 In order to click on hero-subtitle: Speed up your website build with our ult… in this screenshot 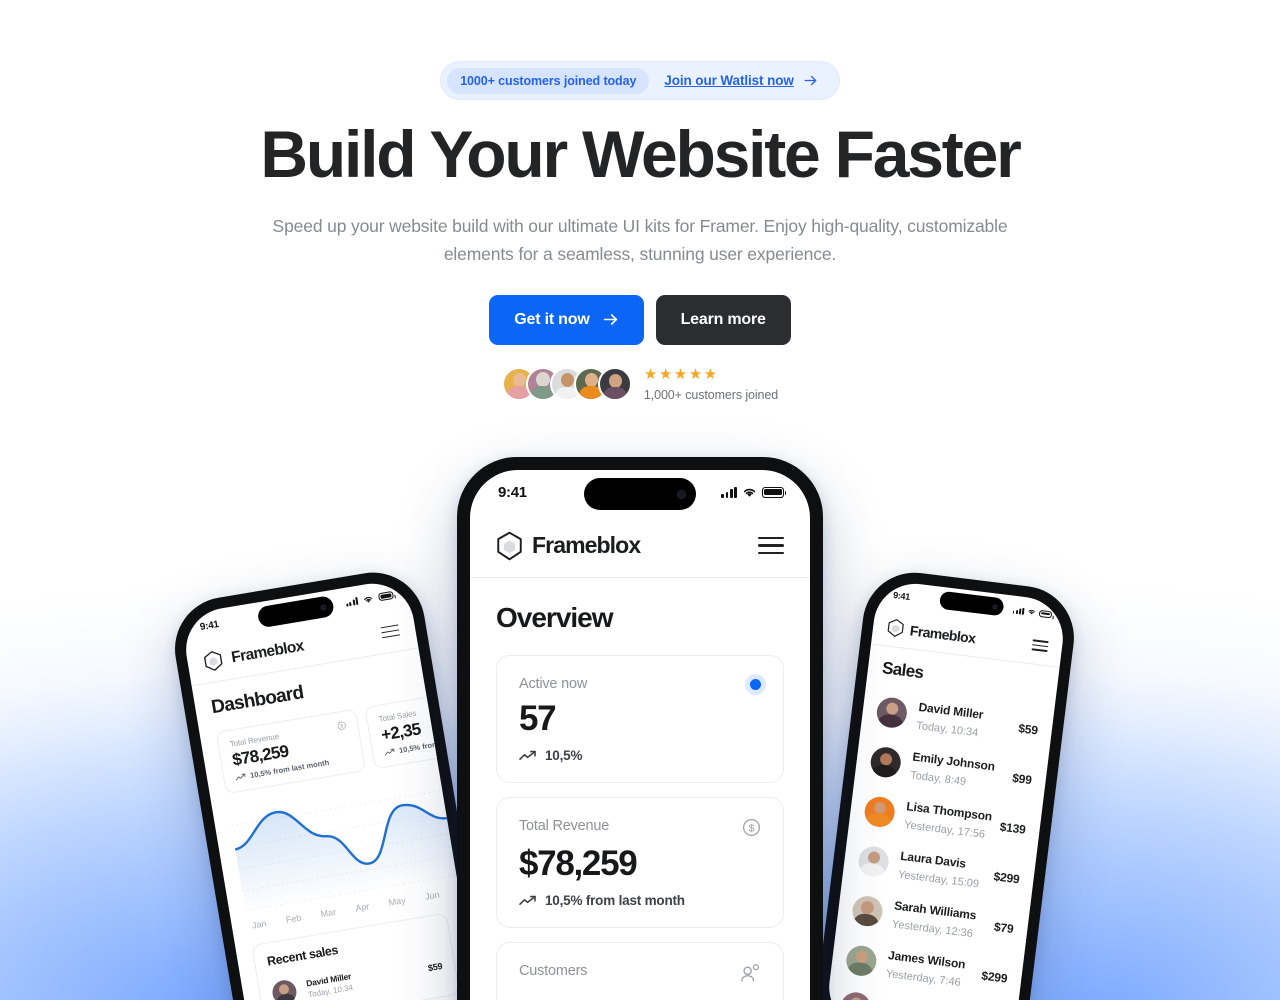, I will do `click(640, 240)`.